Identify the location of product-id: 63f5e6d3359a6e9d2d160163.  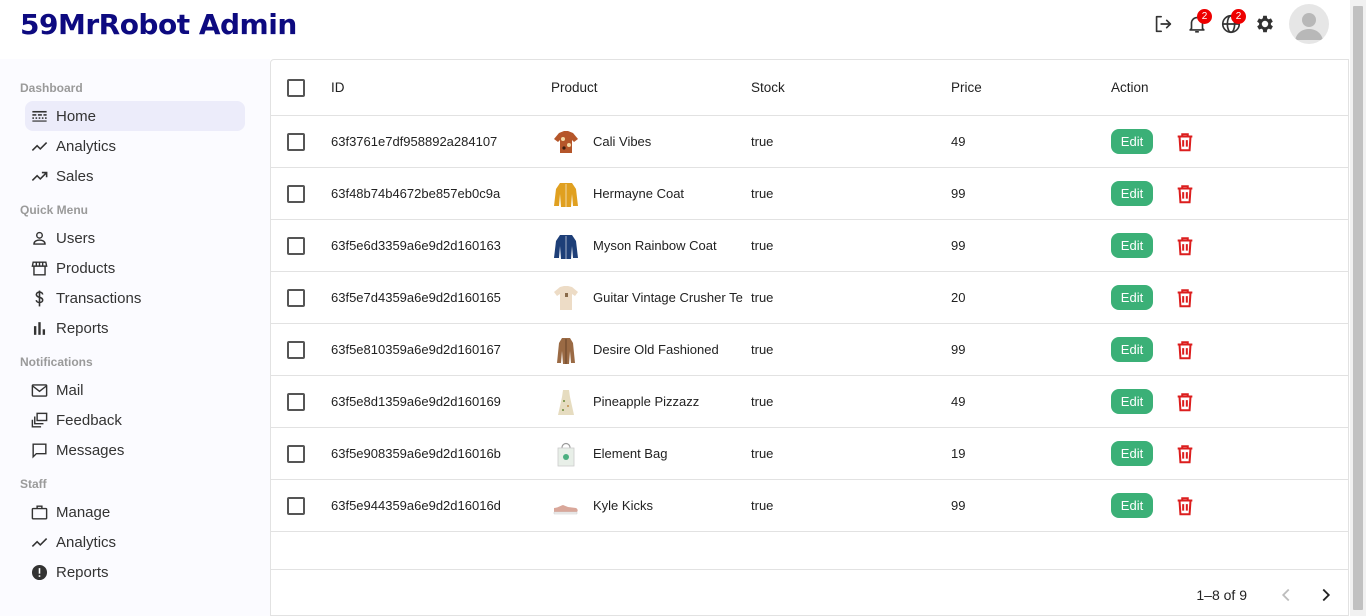
(416, 245).